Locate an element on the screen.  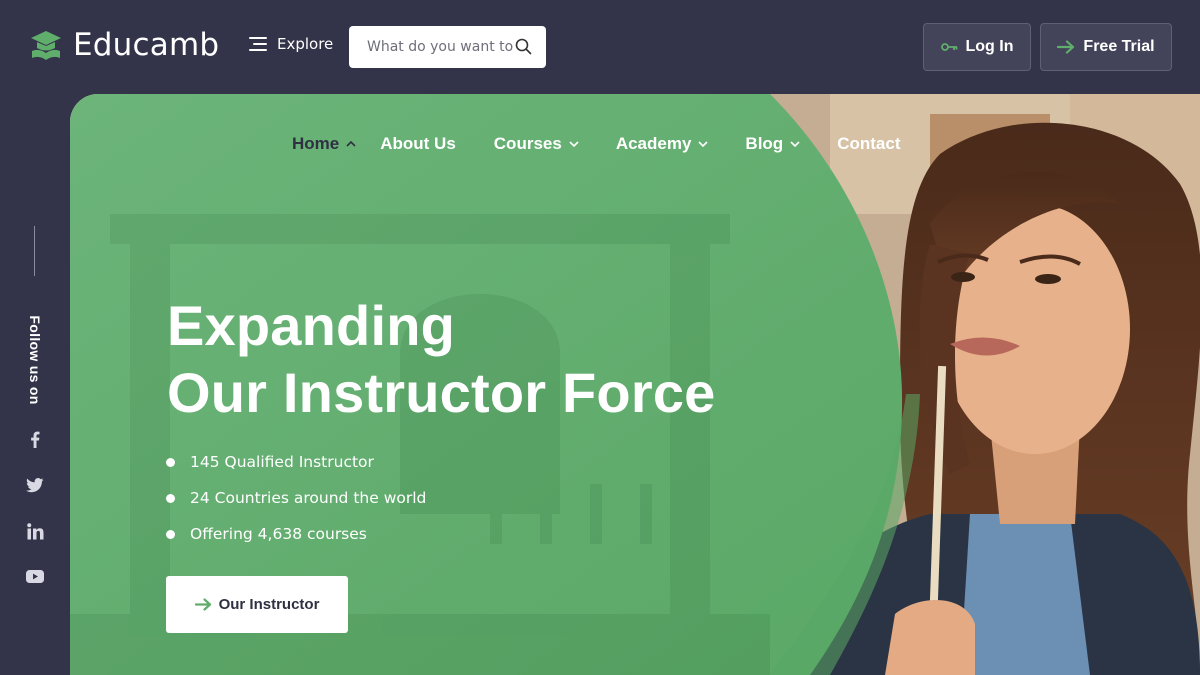
nav-item-contact: Contact is located at coordinates (868, 144).